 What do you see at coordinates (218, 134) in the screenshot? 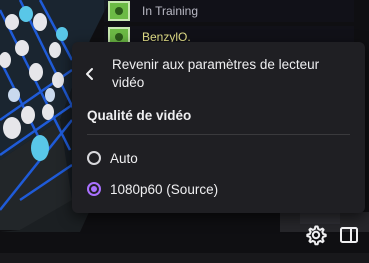
I see `divider` at bounding box center [218, 134].